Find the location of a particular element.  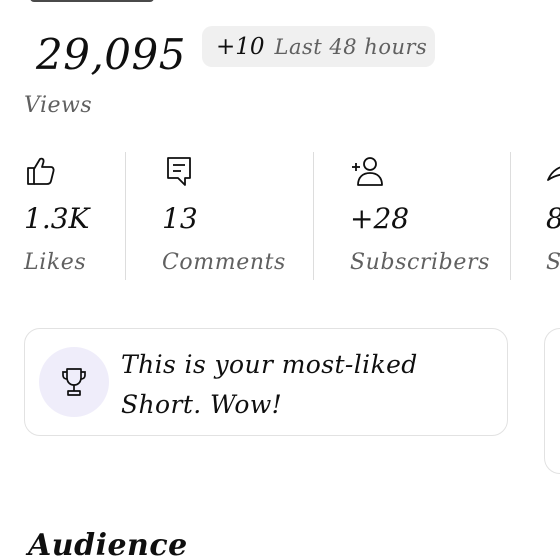

views-delta-chip: +10 Last 48 hours is located at coordinates (318, 46).